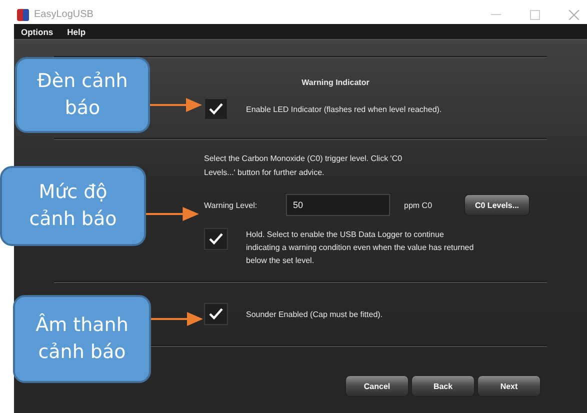  Describe the element at coordinates (419, 205) in the screenshot. I see `unit-label: ppm C0` at that location.